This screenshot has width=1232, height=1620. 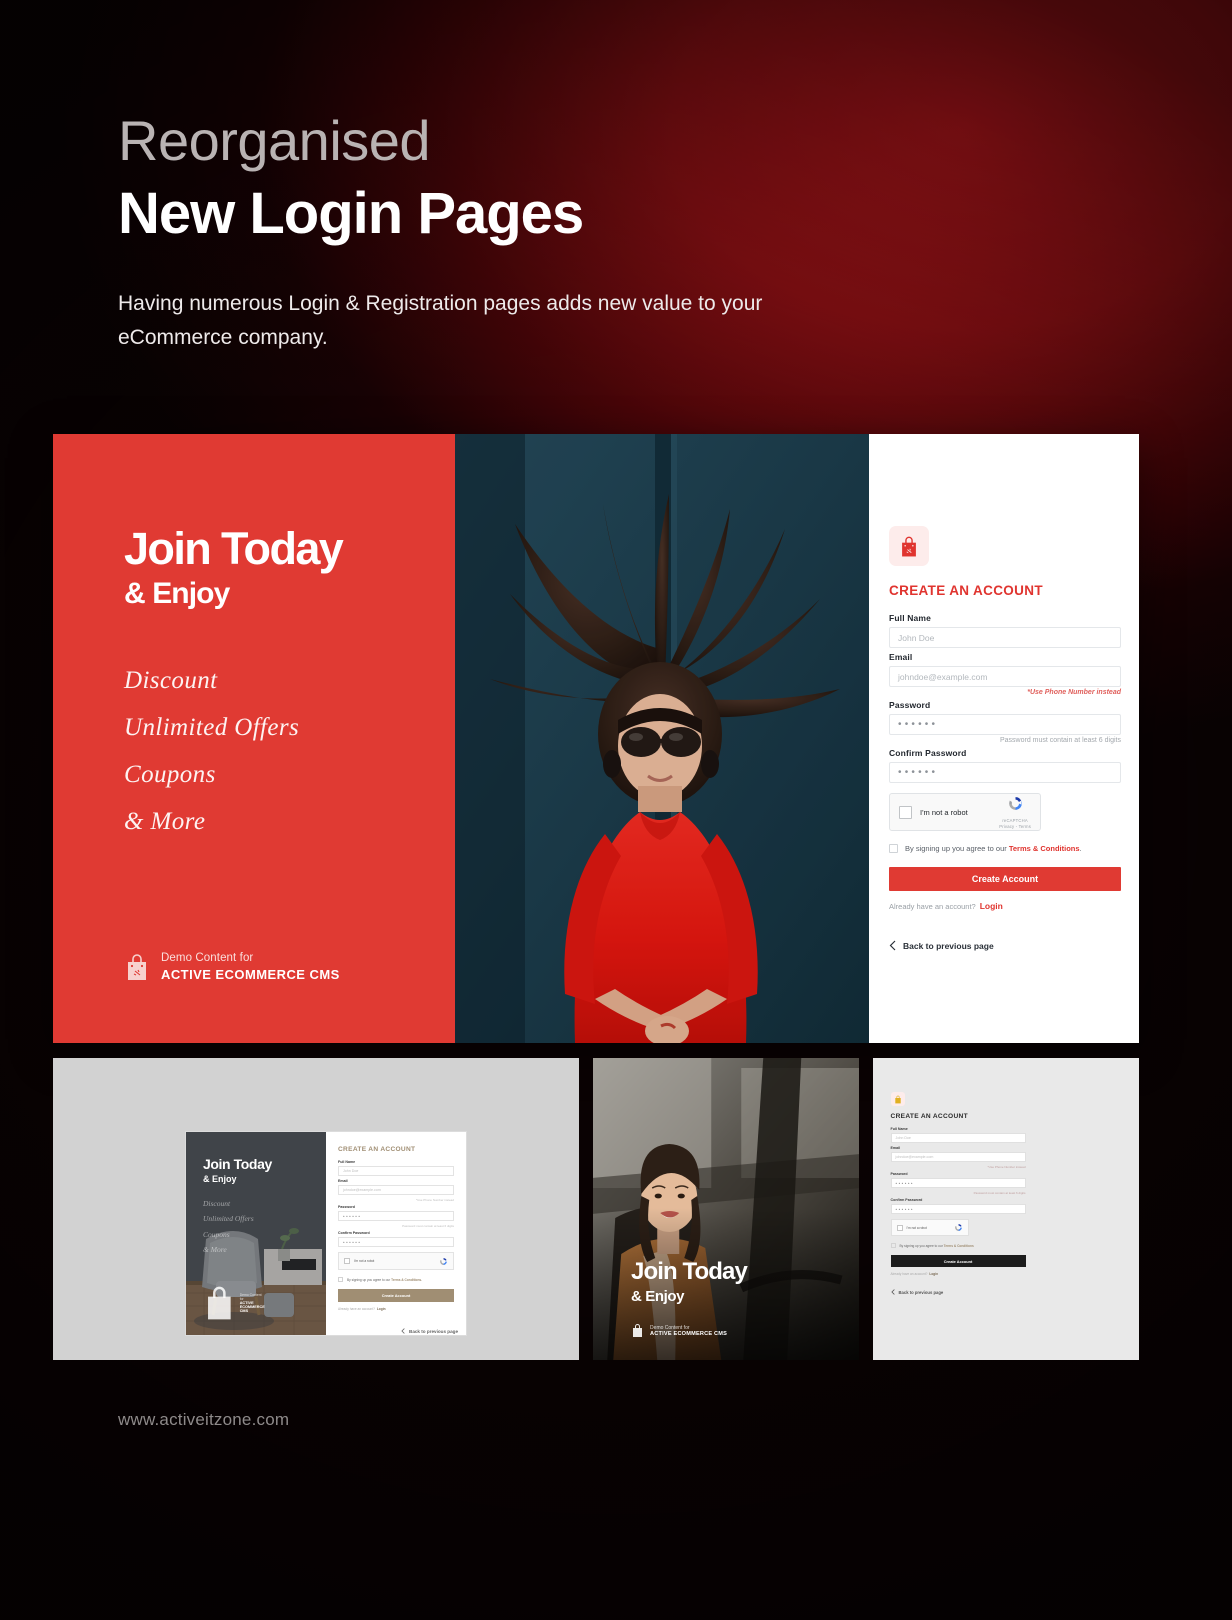 I want to click on full-name-input: John Doe, so click(x=1005, y=637).